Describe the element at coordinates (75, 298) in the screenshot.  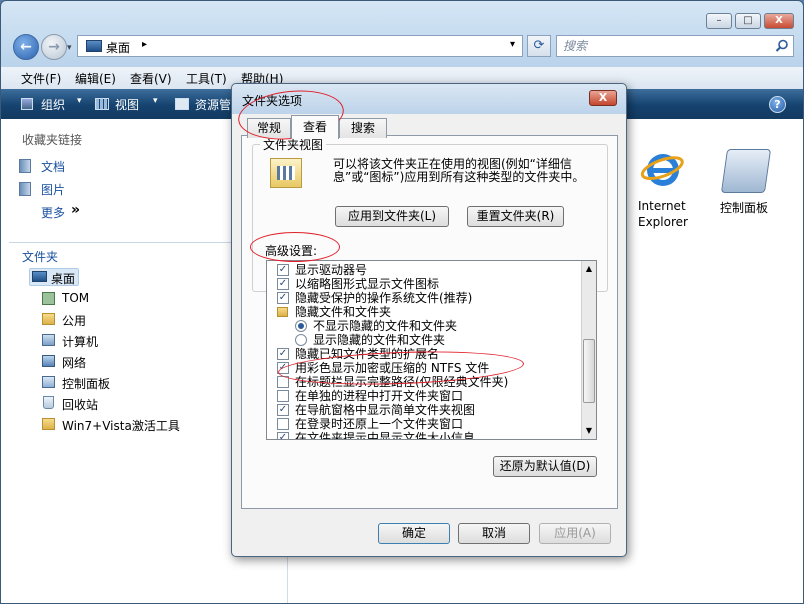
I see `tree-item-tom: TOM` at that location.